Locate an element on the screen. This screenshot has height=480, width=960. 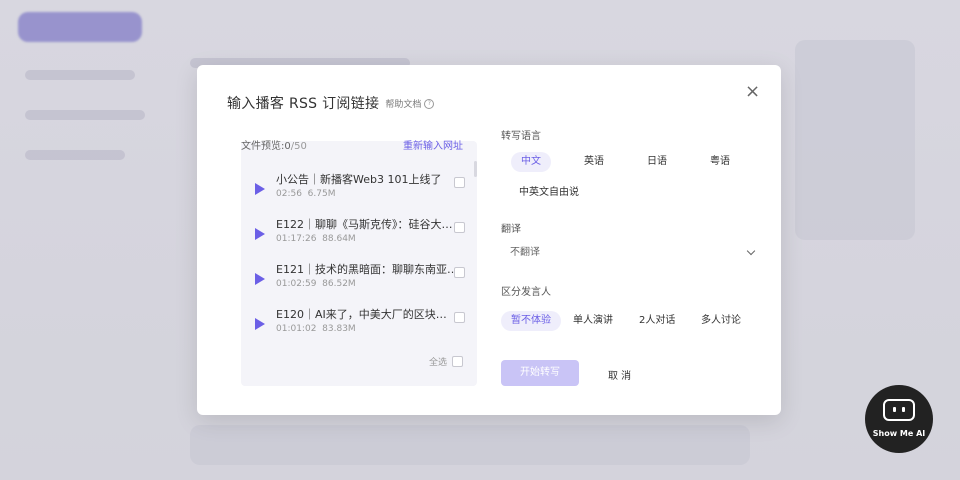
preview-counter: 文件预览:0/50 is located at coordinates (274, 144).